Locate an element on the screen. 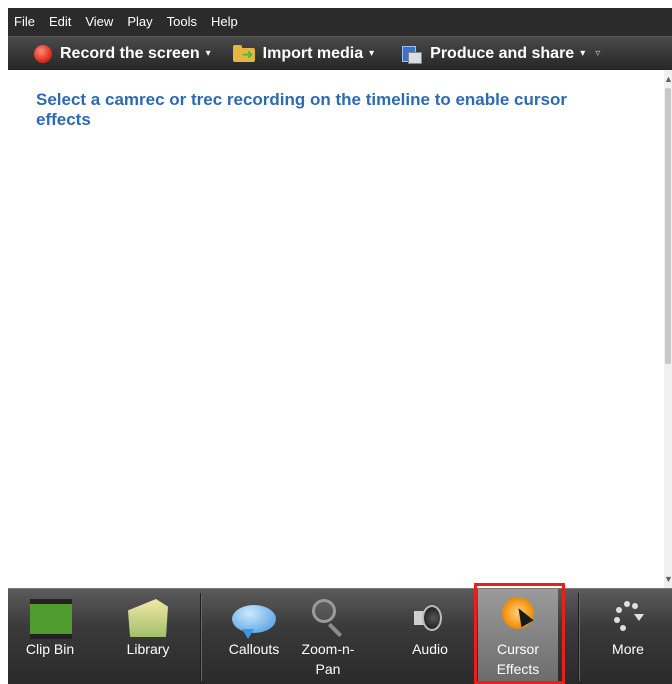 This screenshot has height=684, width=672. menu-view: View is located at coordinates (100, 22).